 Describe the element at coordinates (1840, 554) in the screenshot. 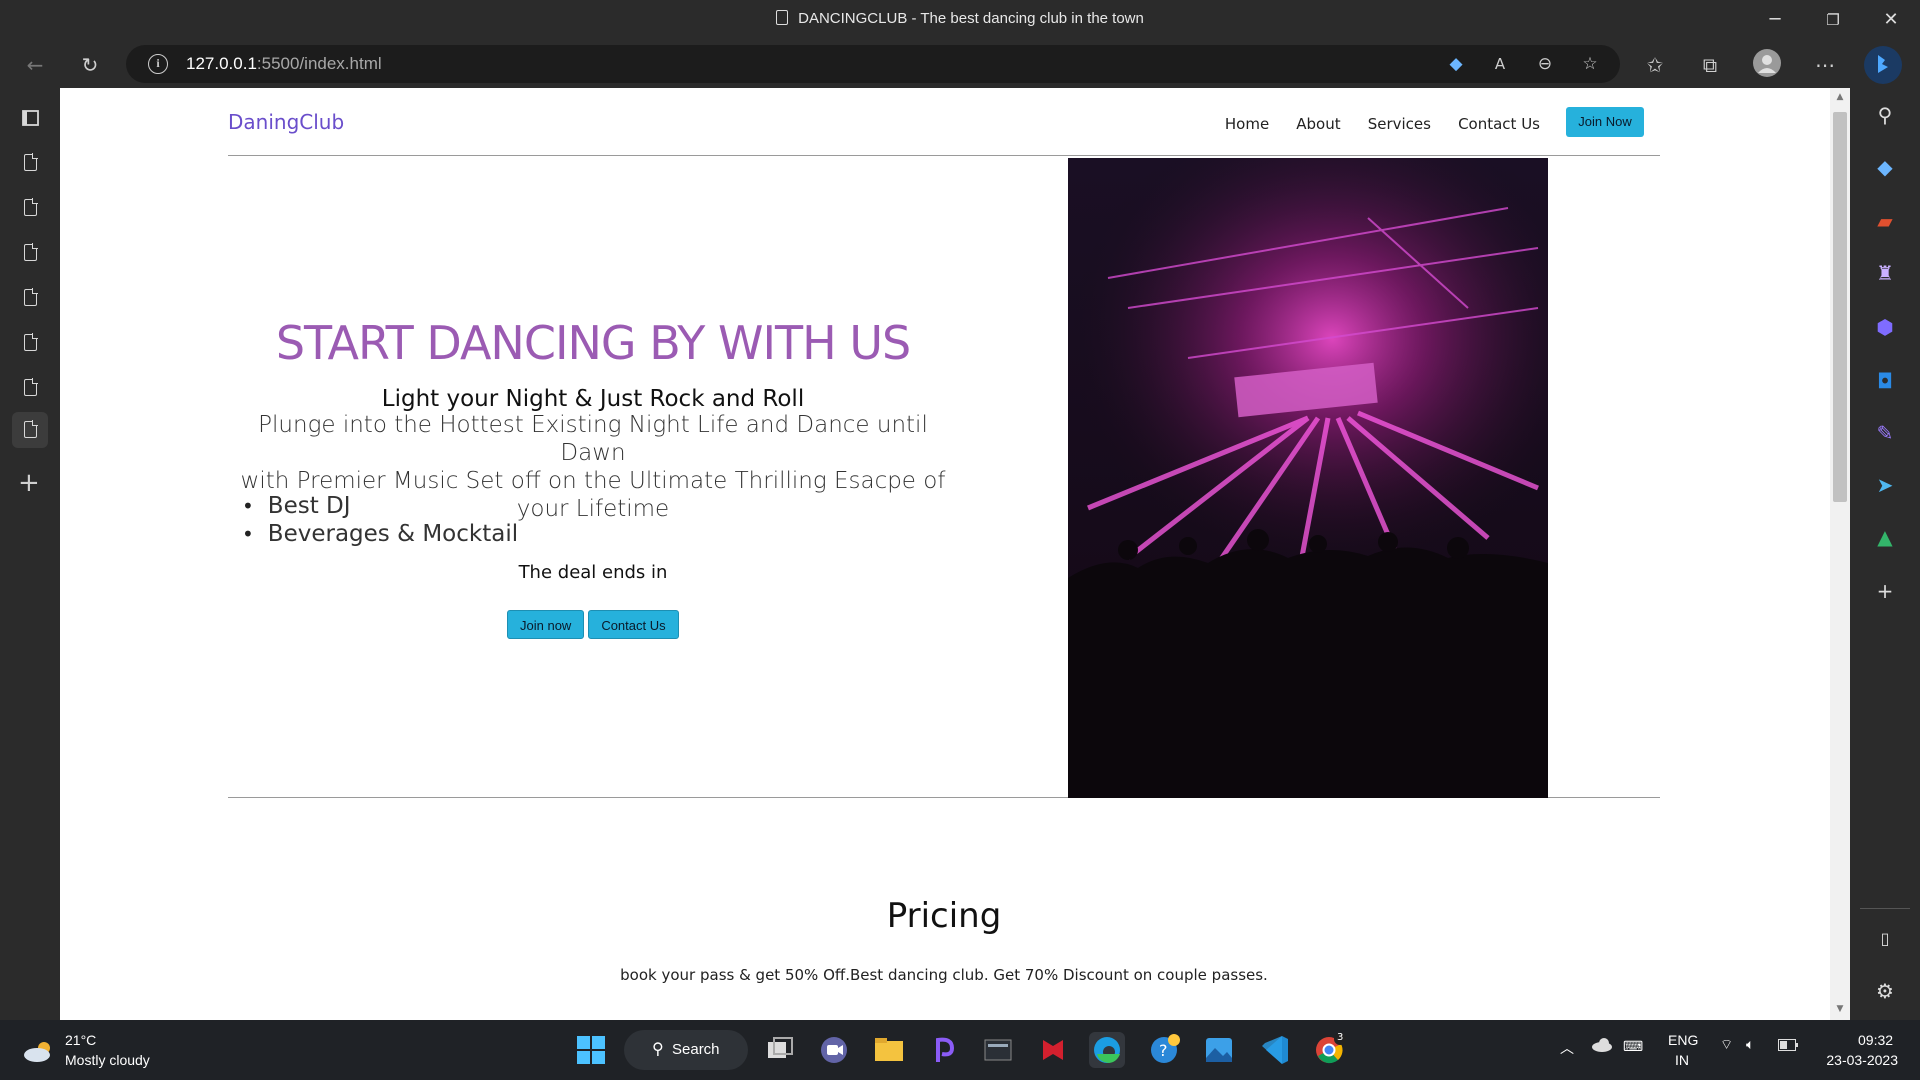

I see `page-scrollbar: ▲ ▼` at that location.